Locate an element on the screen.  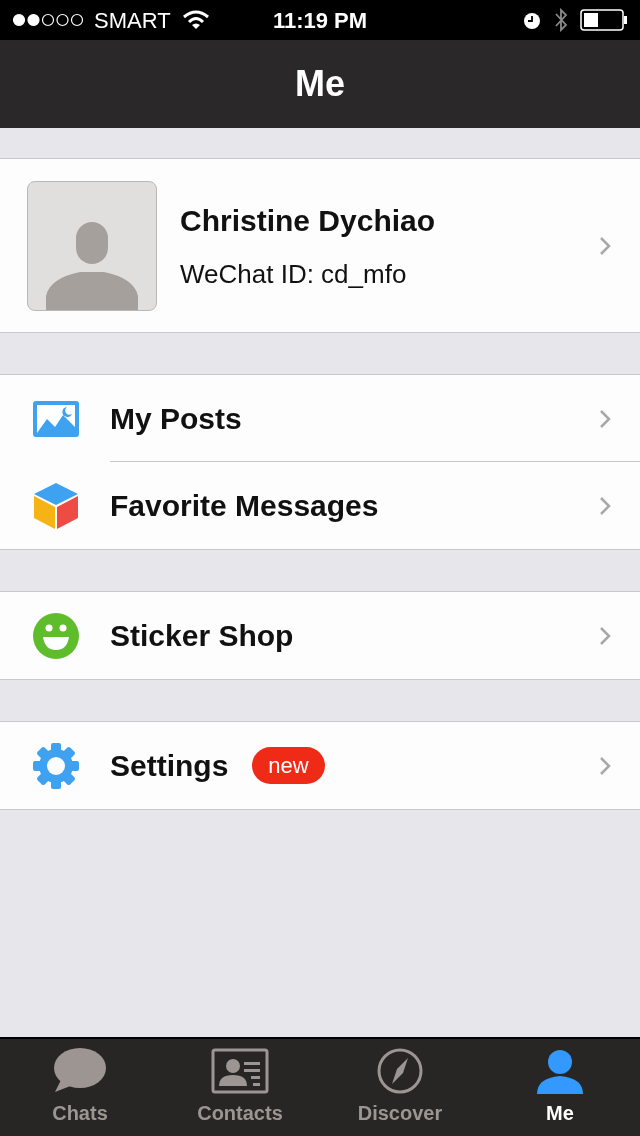
menu-item: Settings new is located at coordinates (320, 765).